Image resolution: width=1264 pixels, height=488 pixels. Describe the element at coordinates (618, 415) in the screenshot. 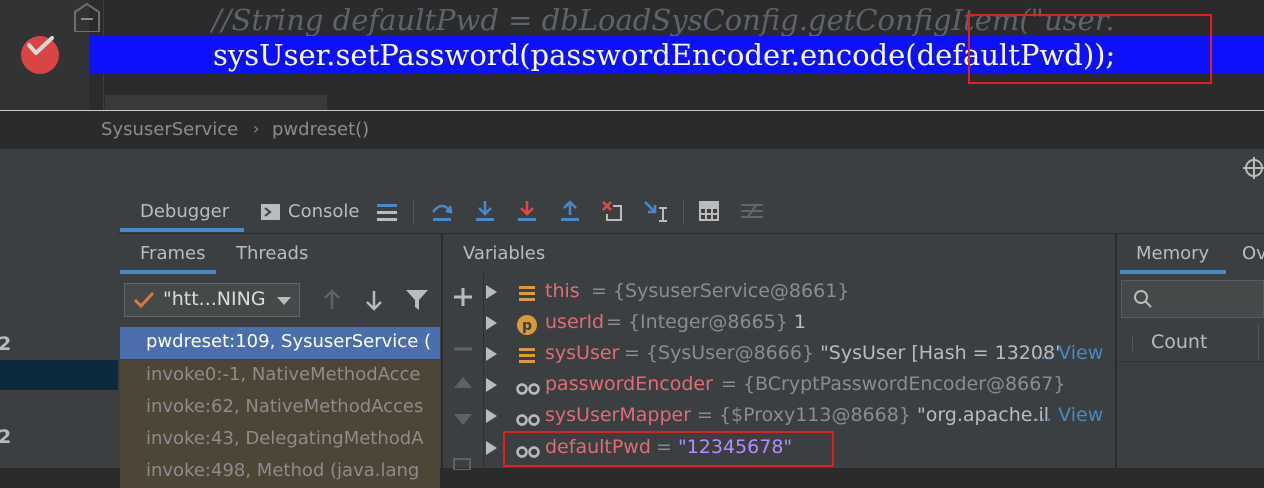

I see `variable-name: sysUserMapper` at that location.